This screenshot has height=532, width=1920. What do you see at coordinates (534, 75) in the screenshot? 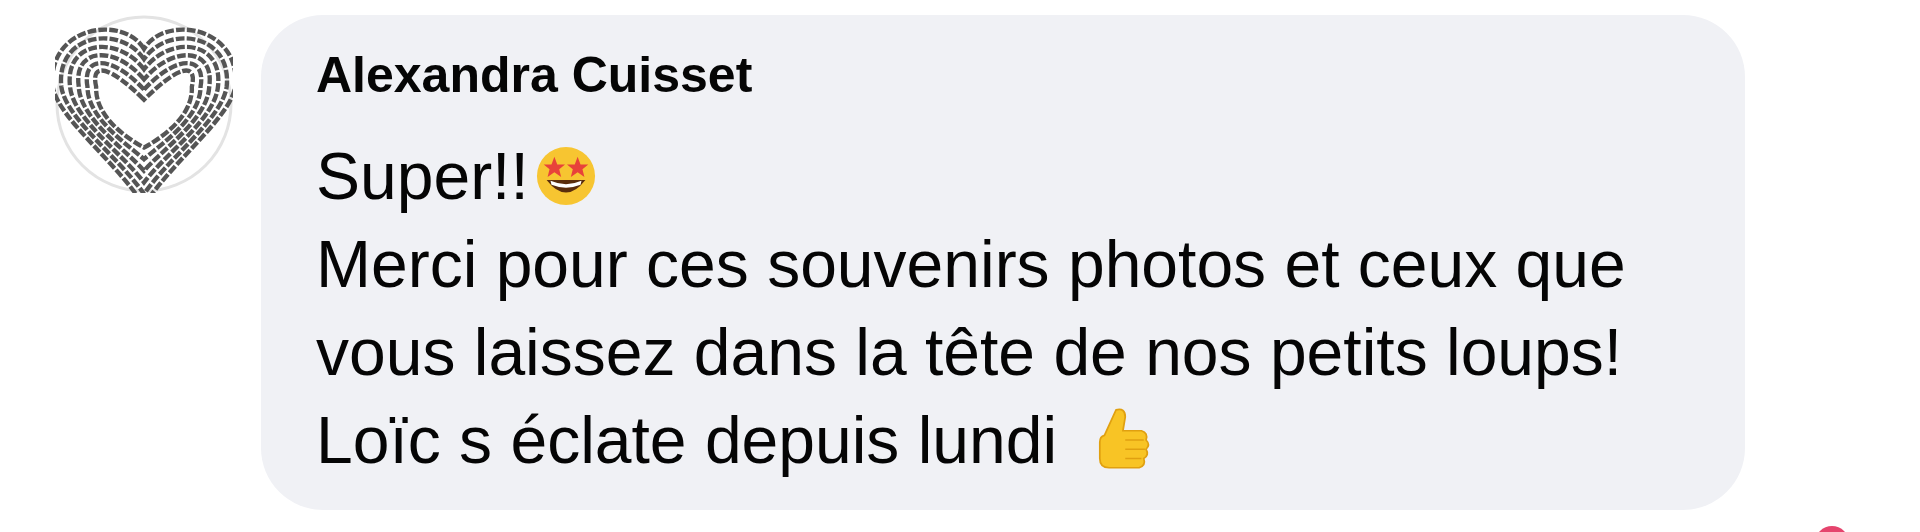
I see `author-name: Alexandra Cuisset` at bounding box center [534, 75].